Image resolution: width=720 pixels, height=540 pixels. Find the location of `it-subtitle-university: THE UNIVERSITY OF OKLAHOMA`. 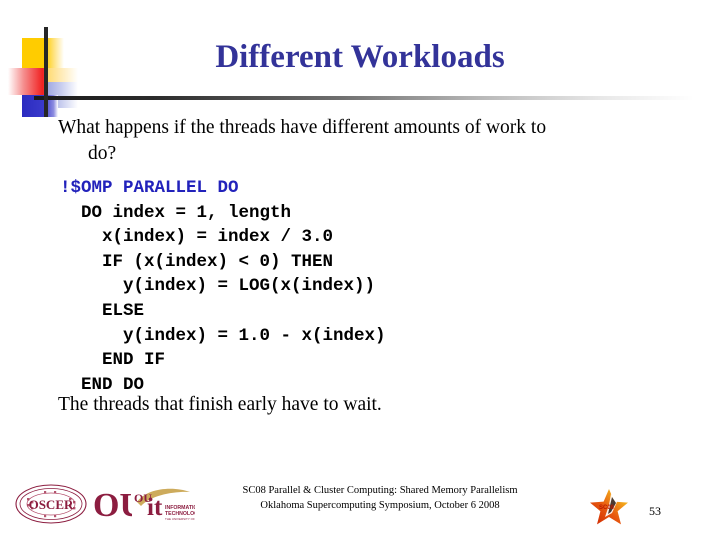

it-subtitle-university: THE UNIVERSITY OF OKLAHOMA is located at coordinates (180, 519).